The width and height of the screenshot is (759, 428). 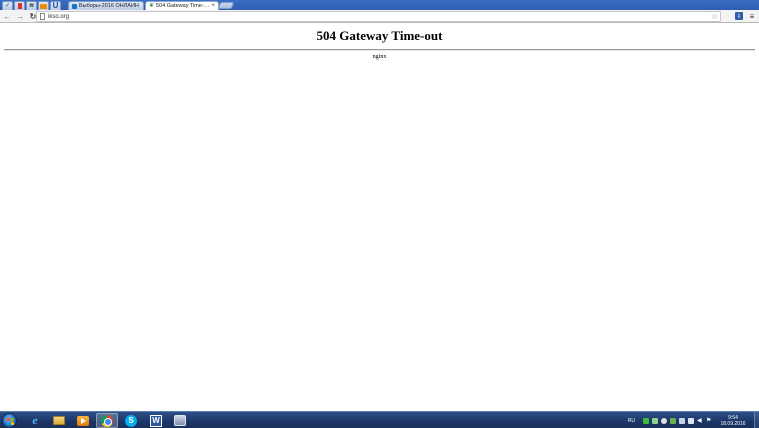 I want to click on windows-logo-icon, so click(x=10, y=421).